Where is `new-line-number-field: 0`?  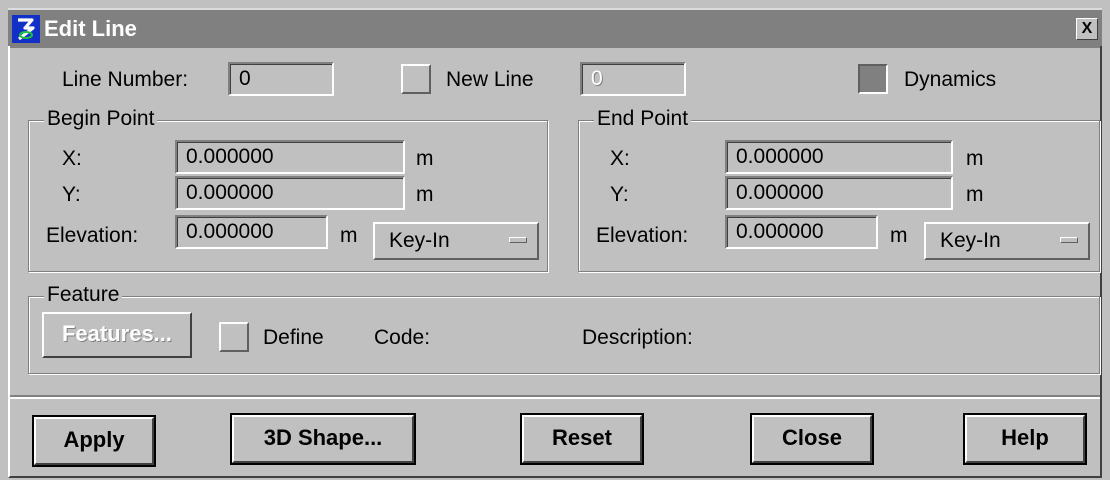 new-line-number-field: 0 is located at coordinates (633, 79).